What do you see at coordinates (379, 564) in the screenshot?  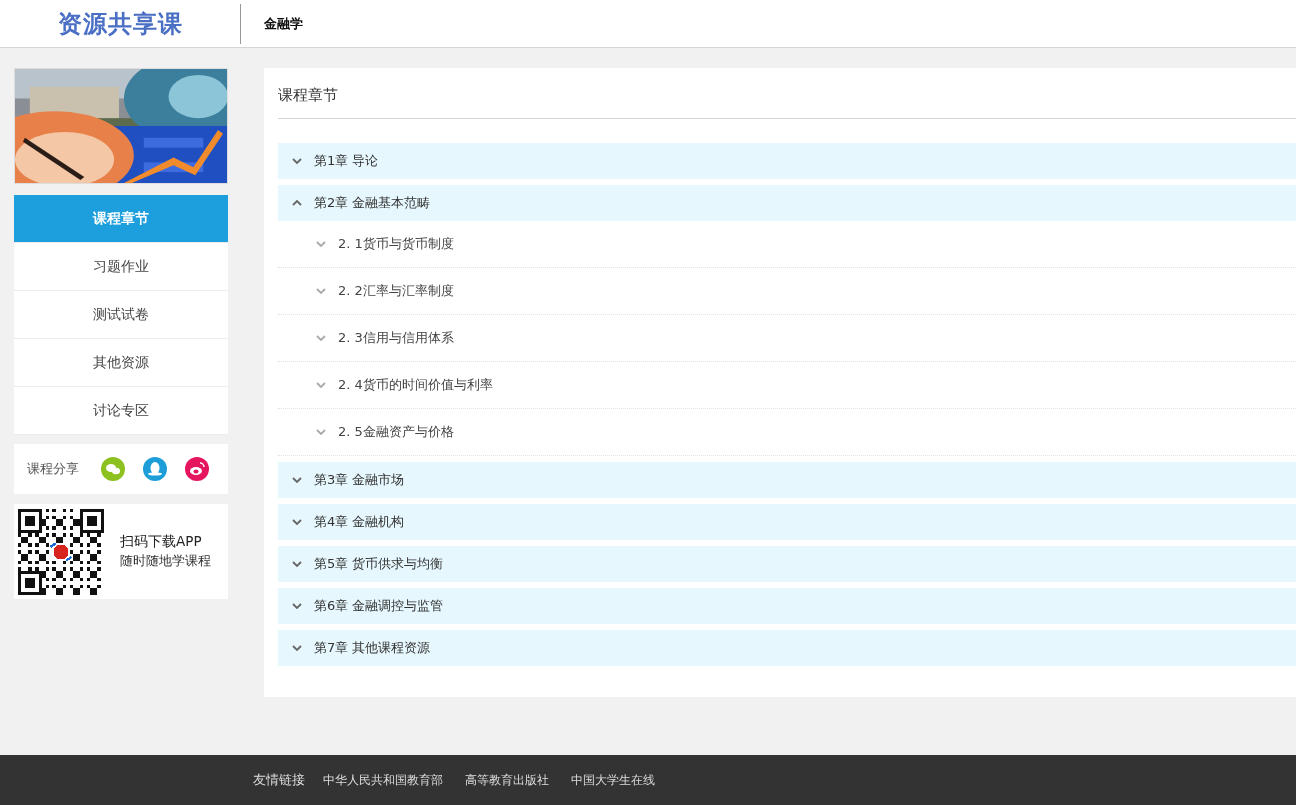 I see `chapter-title: 第5章 货币供求与均衡` at bounding box center [379, 564].